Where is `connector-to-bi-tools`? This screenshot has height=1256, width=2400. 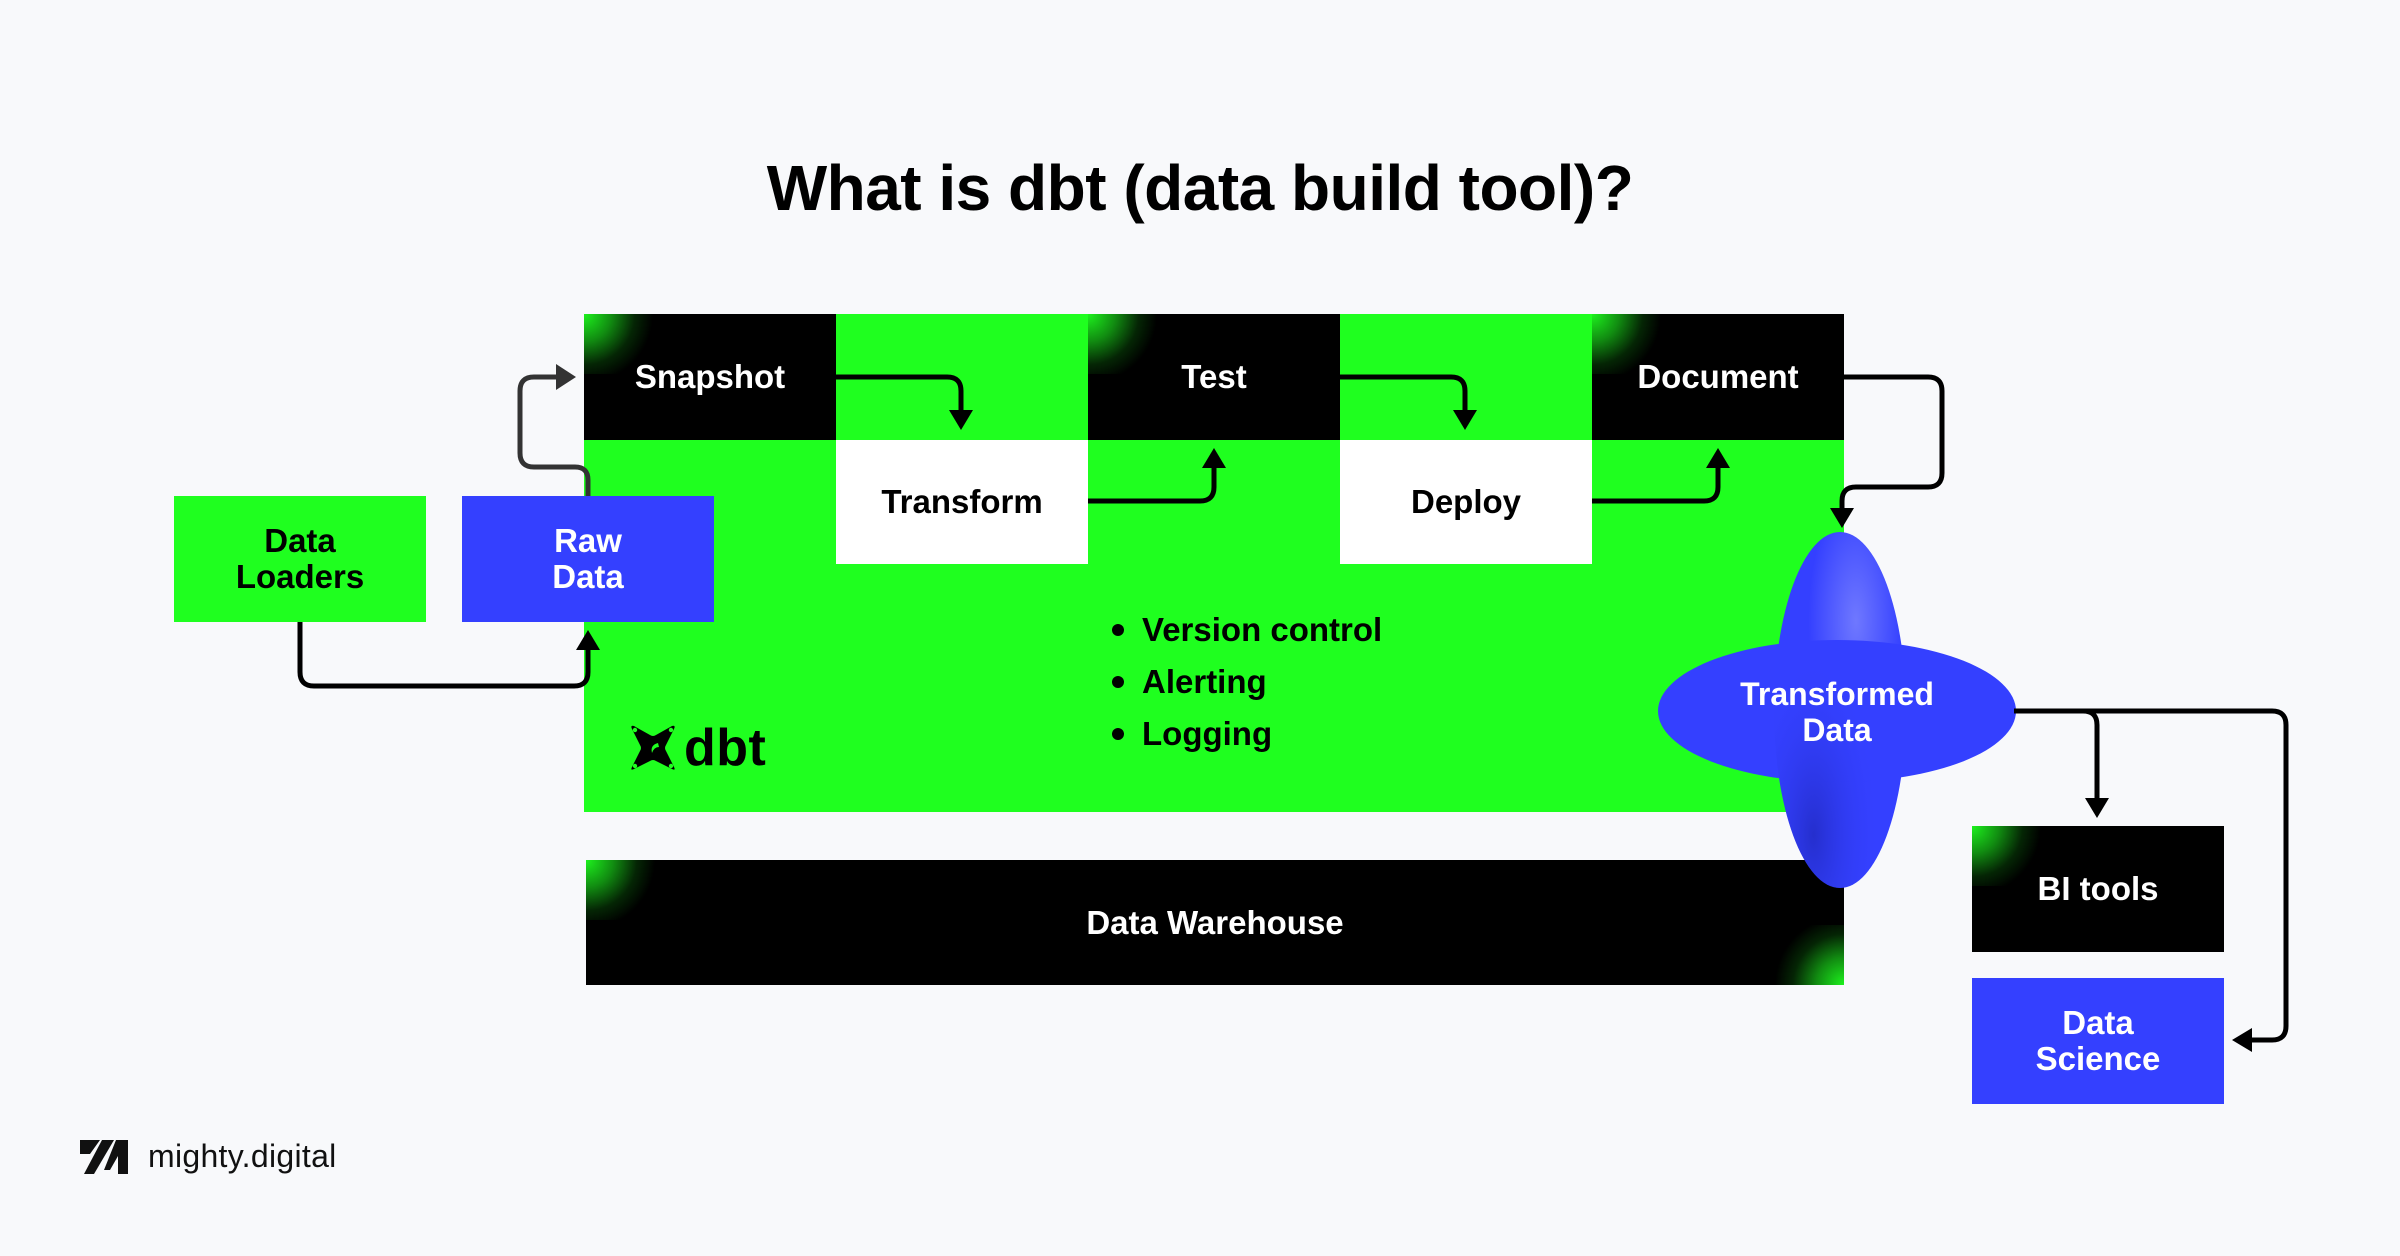 connector-to-bi-tools is located at coordinates (2091, 754).